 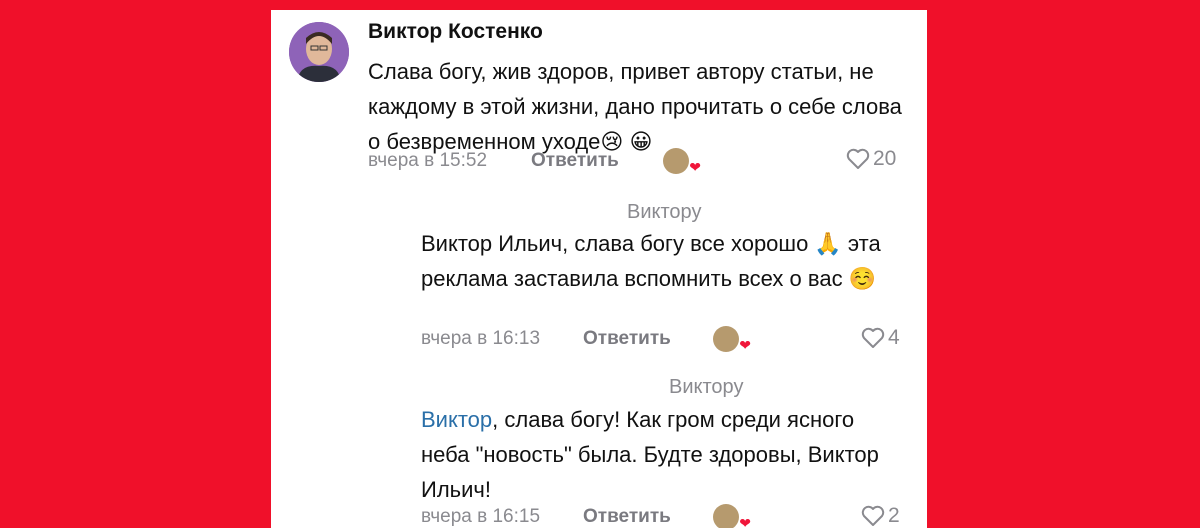 I want to click on like-count: 2, so click(x=894, y=515).